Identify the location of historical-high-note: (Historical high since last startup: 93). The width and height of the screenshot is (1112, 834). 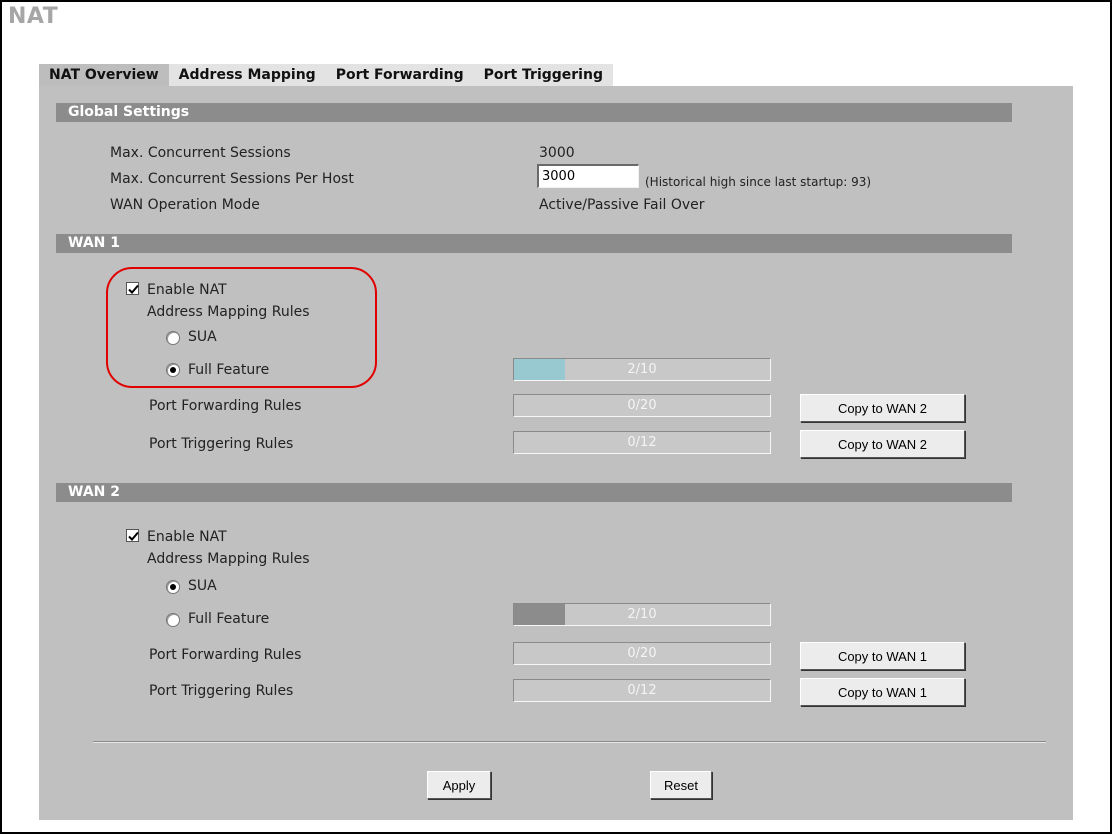
(758, 182).